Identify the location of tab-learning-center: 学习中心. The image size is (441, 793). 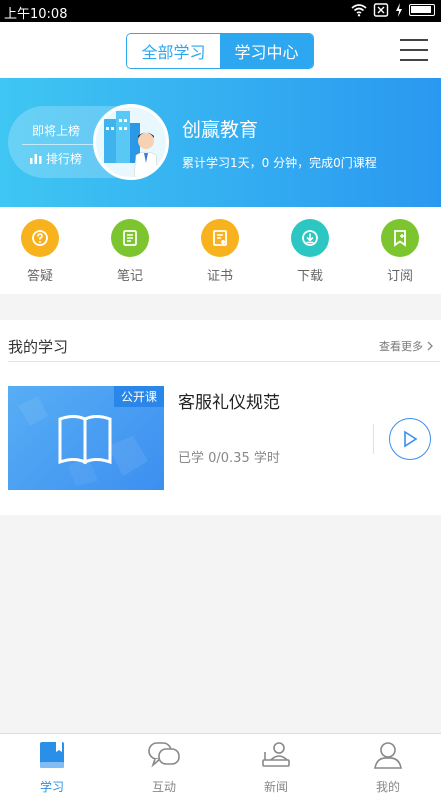
(266, 51).